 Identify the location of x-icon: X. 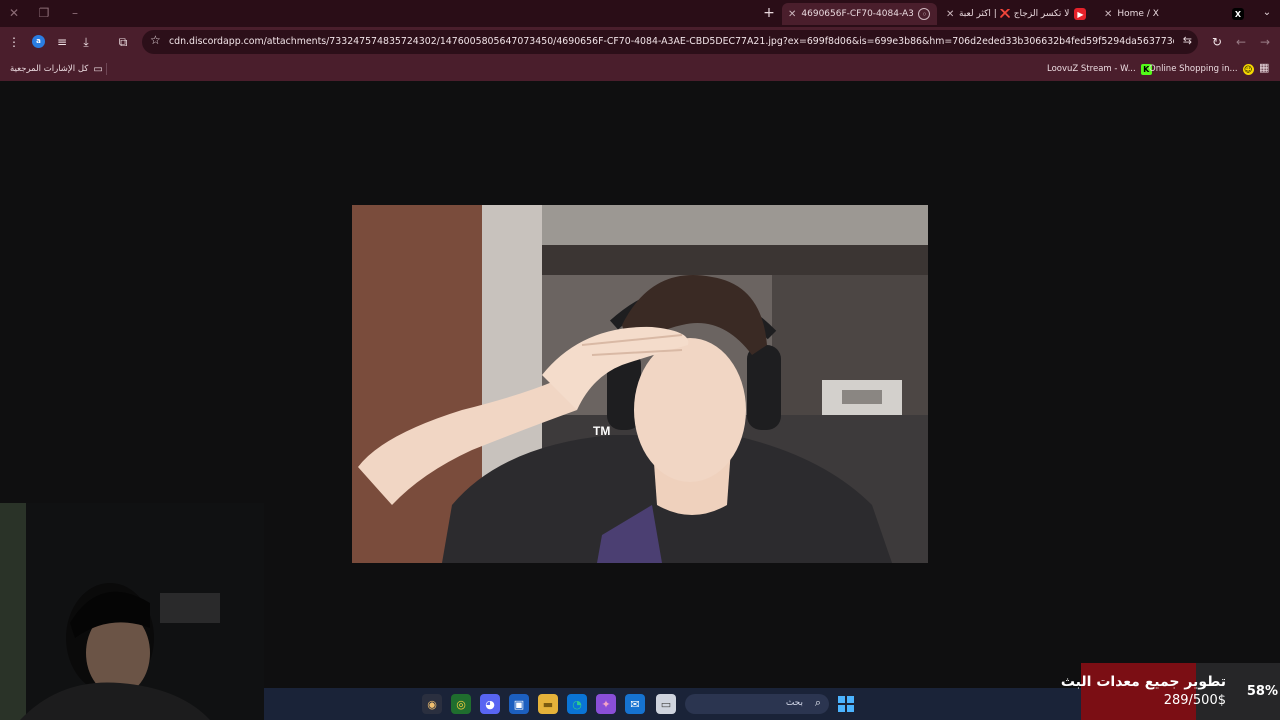
(1238, 14).